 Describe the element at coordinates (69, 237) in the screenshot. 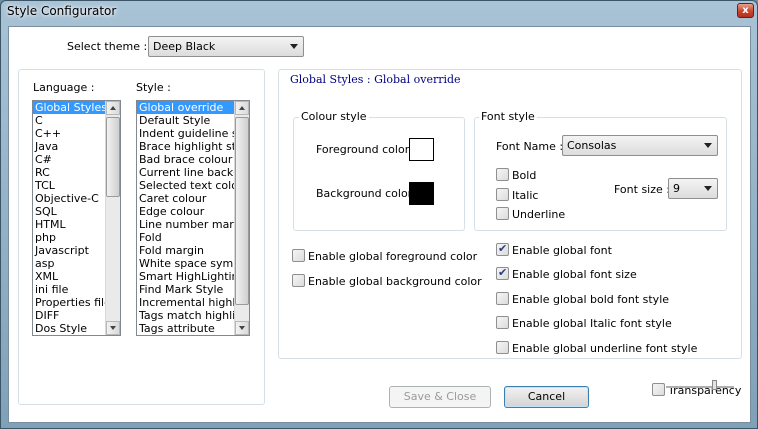

I see `language-list-item: php` at that location.